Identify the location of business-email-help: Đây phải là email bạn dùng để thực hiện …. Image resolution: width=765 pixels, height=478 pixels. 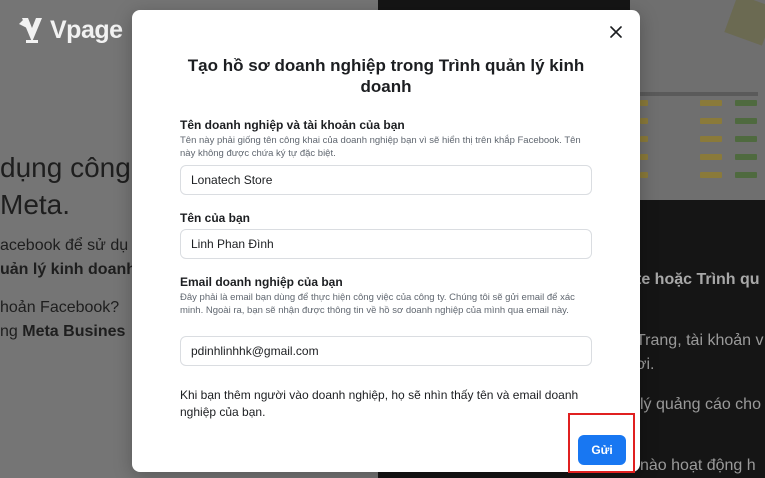
(377, 304).